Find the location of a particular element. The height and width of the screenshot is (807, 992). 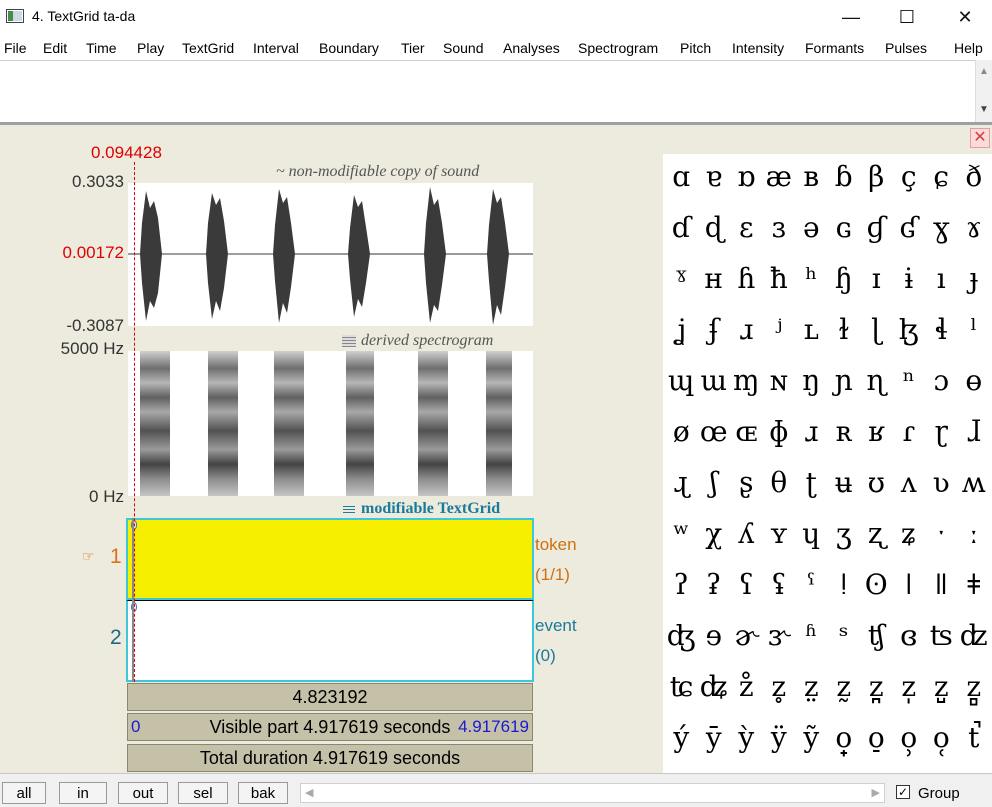

menu-textgrid: TextGrid is located at coordinates (208, 48).